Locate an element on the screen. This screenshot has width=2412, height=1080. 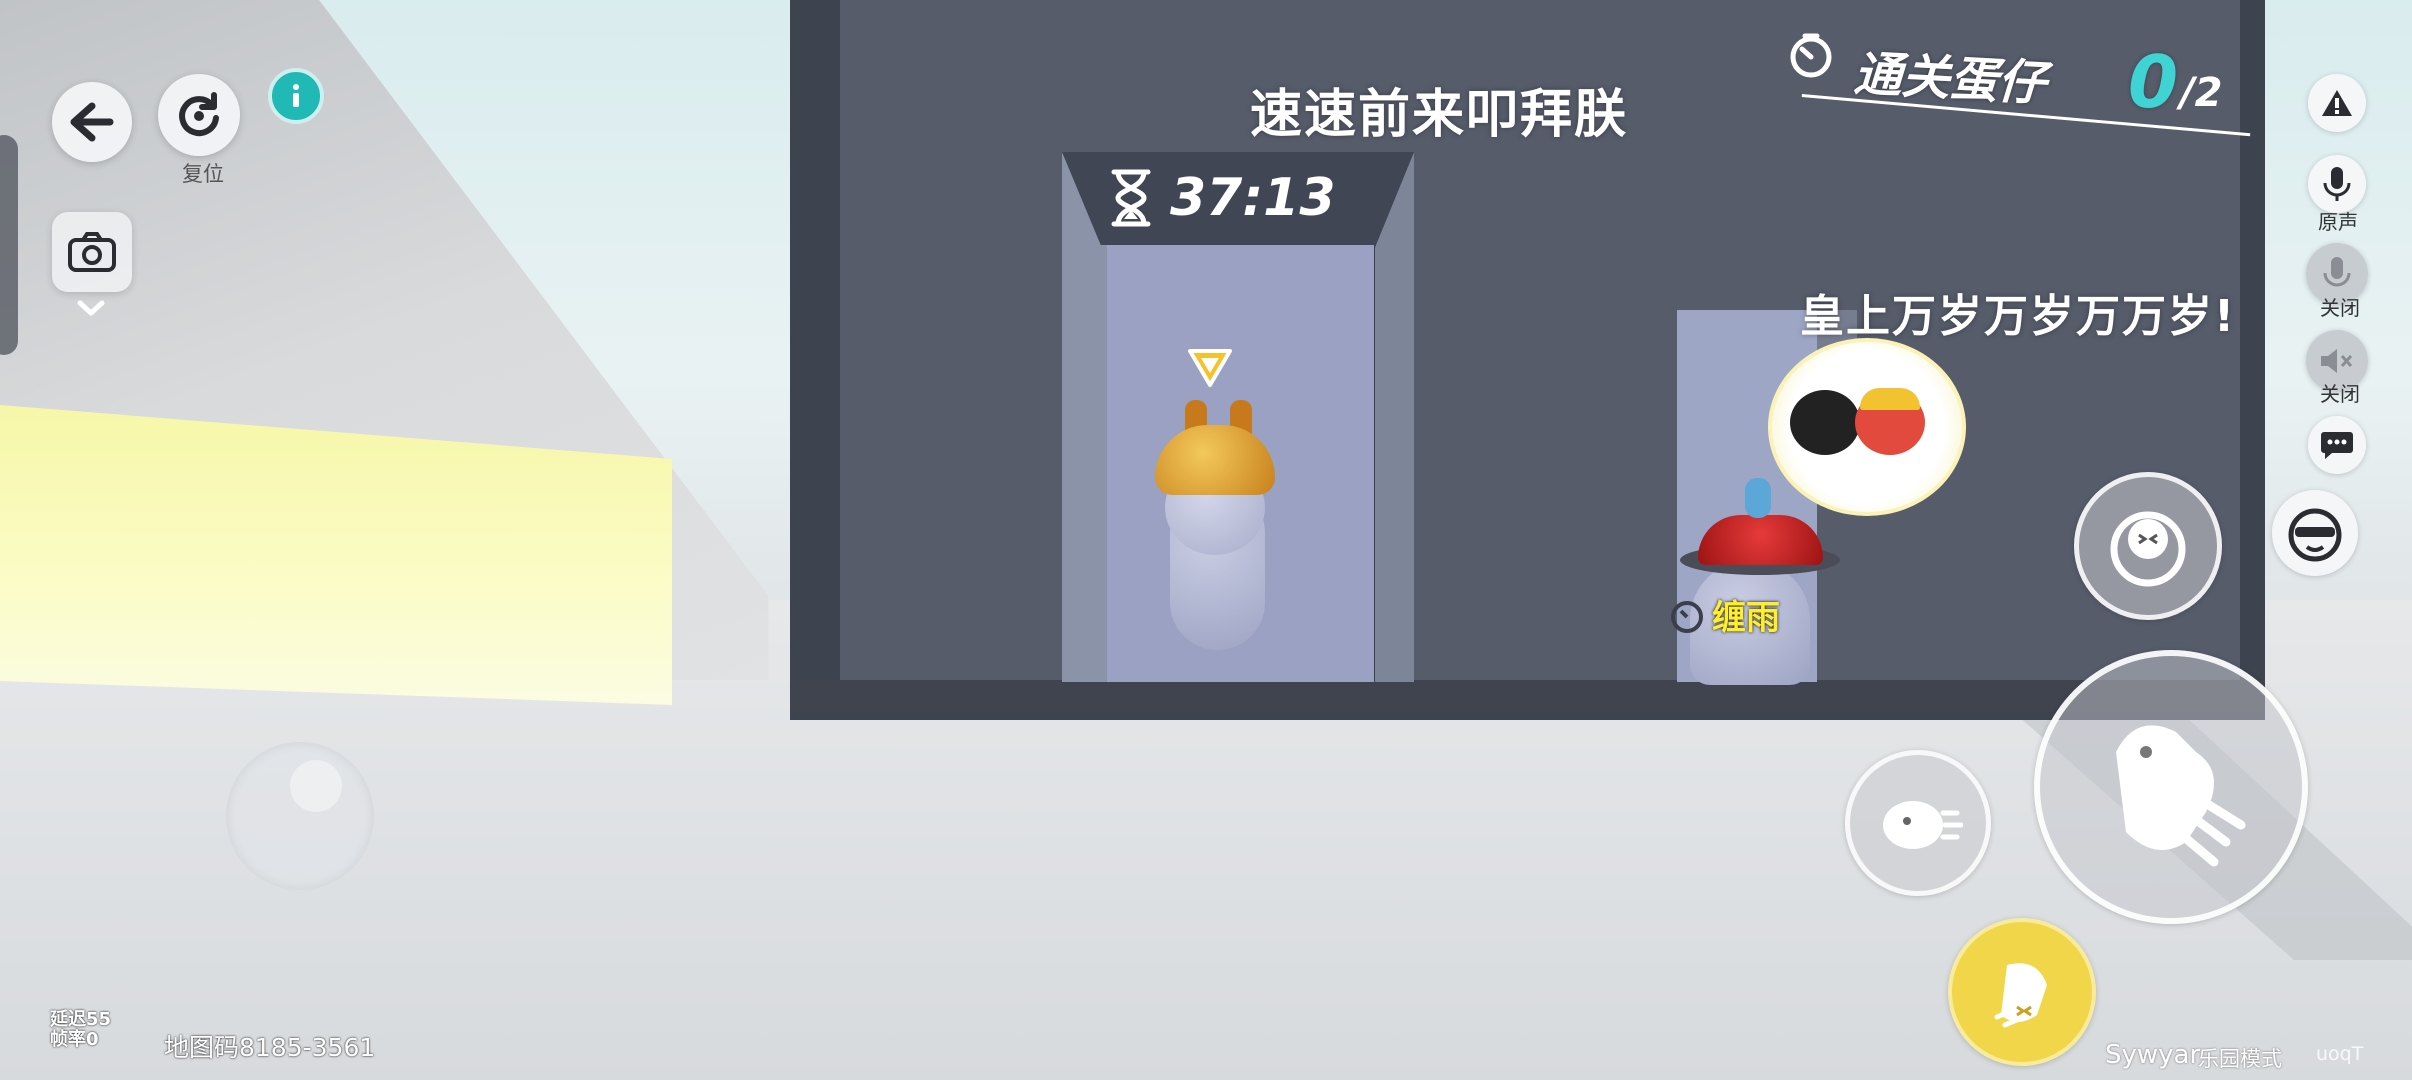
network-stats: 延迟55 帧率0 is located at coordinates (80, 1030).